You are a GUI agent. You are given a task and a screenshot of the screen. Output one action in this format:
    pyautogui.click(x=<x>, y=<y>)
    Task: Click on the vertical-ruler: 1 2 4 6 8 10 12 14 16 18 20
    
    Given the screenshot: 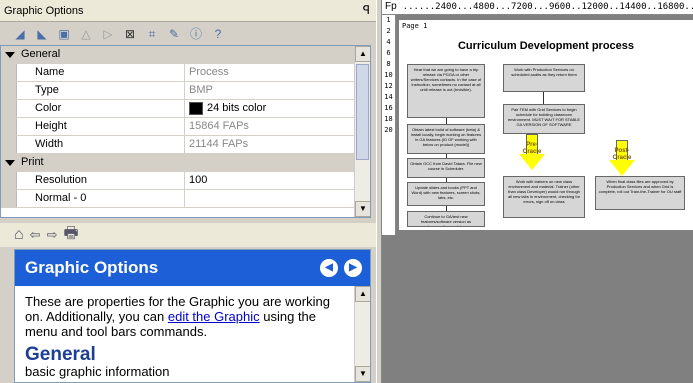 What is the action you would take?
    pyautogui.click(x=389, y=125)
    